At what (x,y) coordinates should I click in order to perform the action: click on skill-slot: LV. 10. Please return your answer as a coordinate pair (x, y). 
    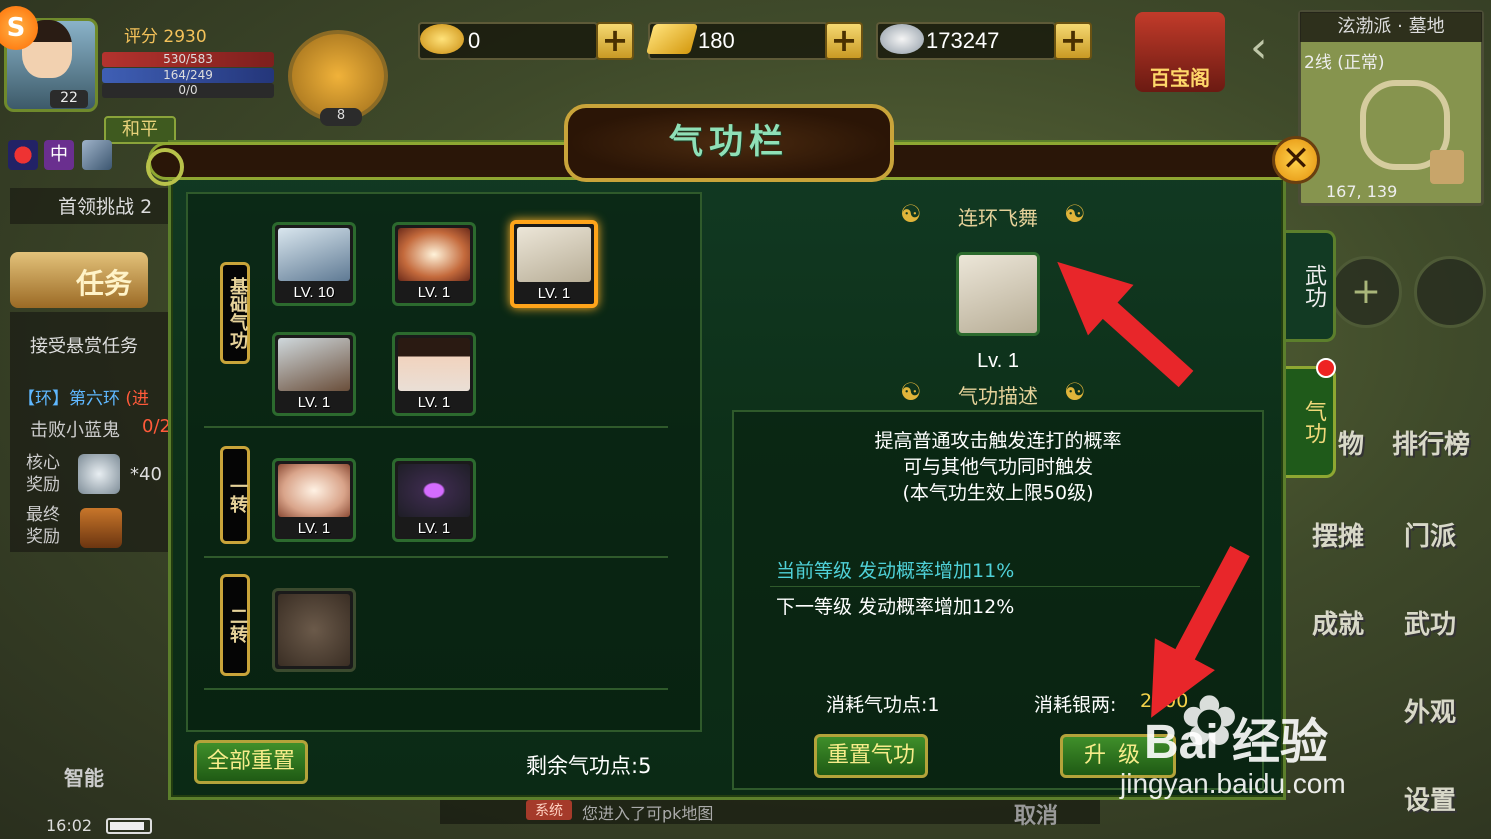
    Looking at the image, I should click on (314, 264).